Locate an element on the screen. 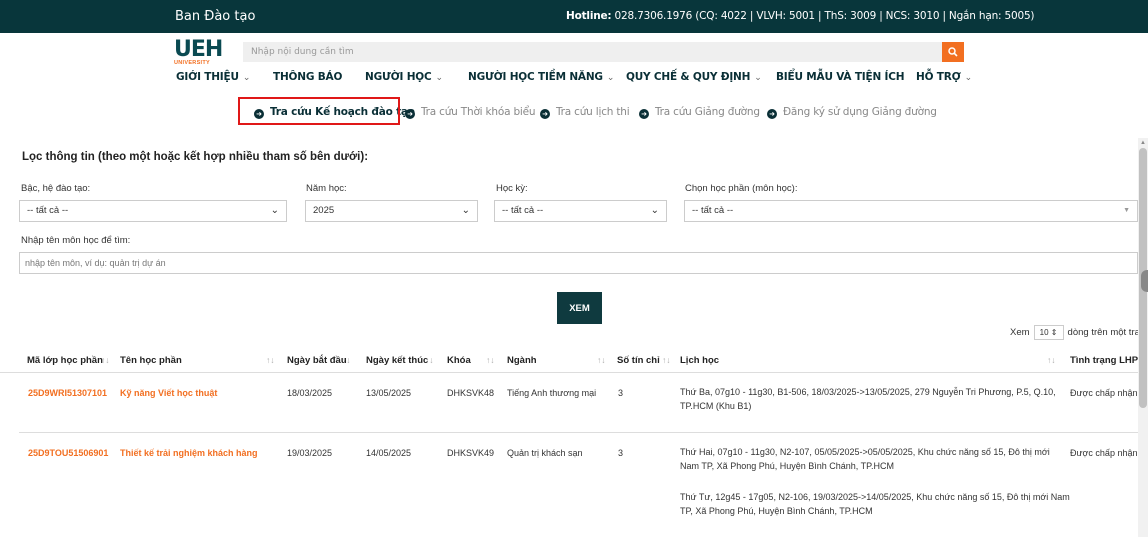 Image resolution: width=1148 pixels, height=537 pixels. pager-prefix: Xem is located at coordinates (1020, 333).